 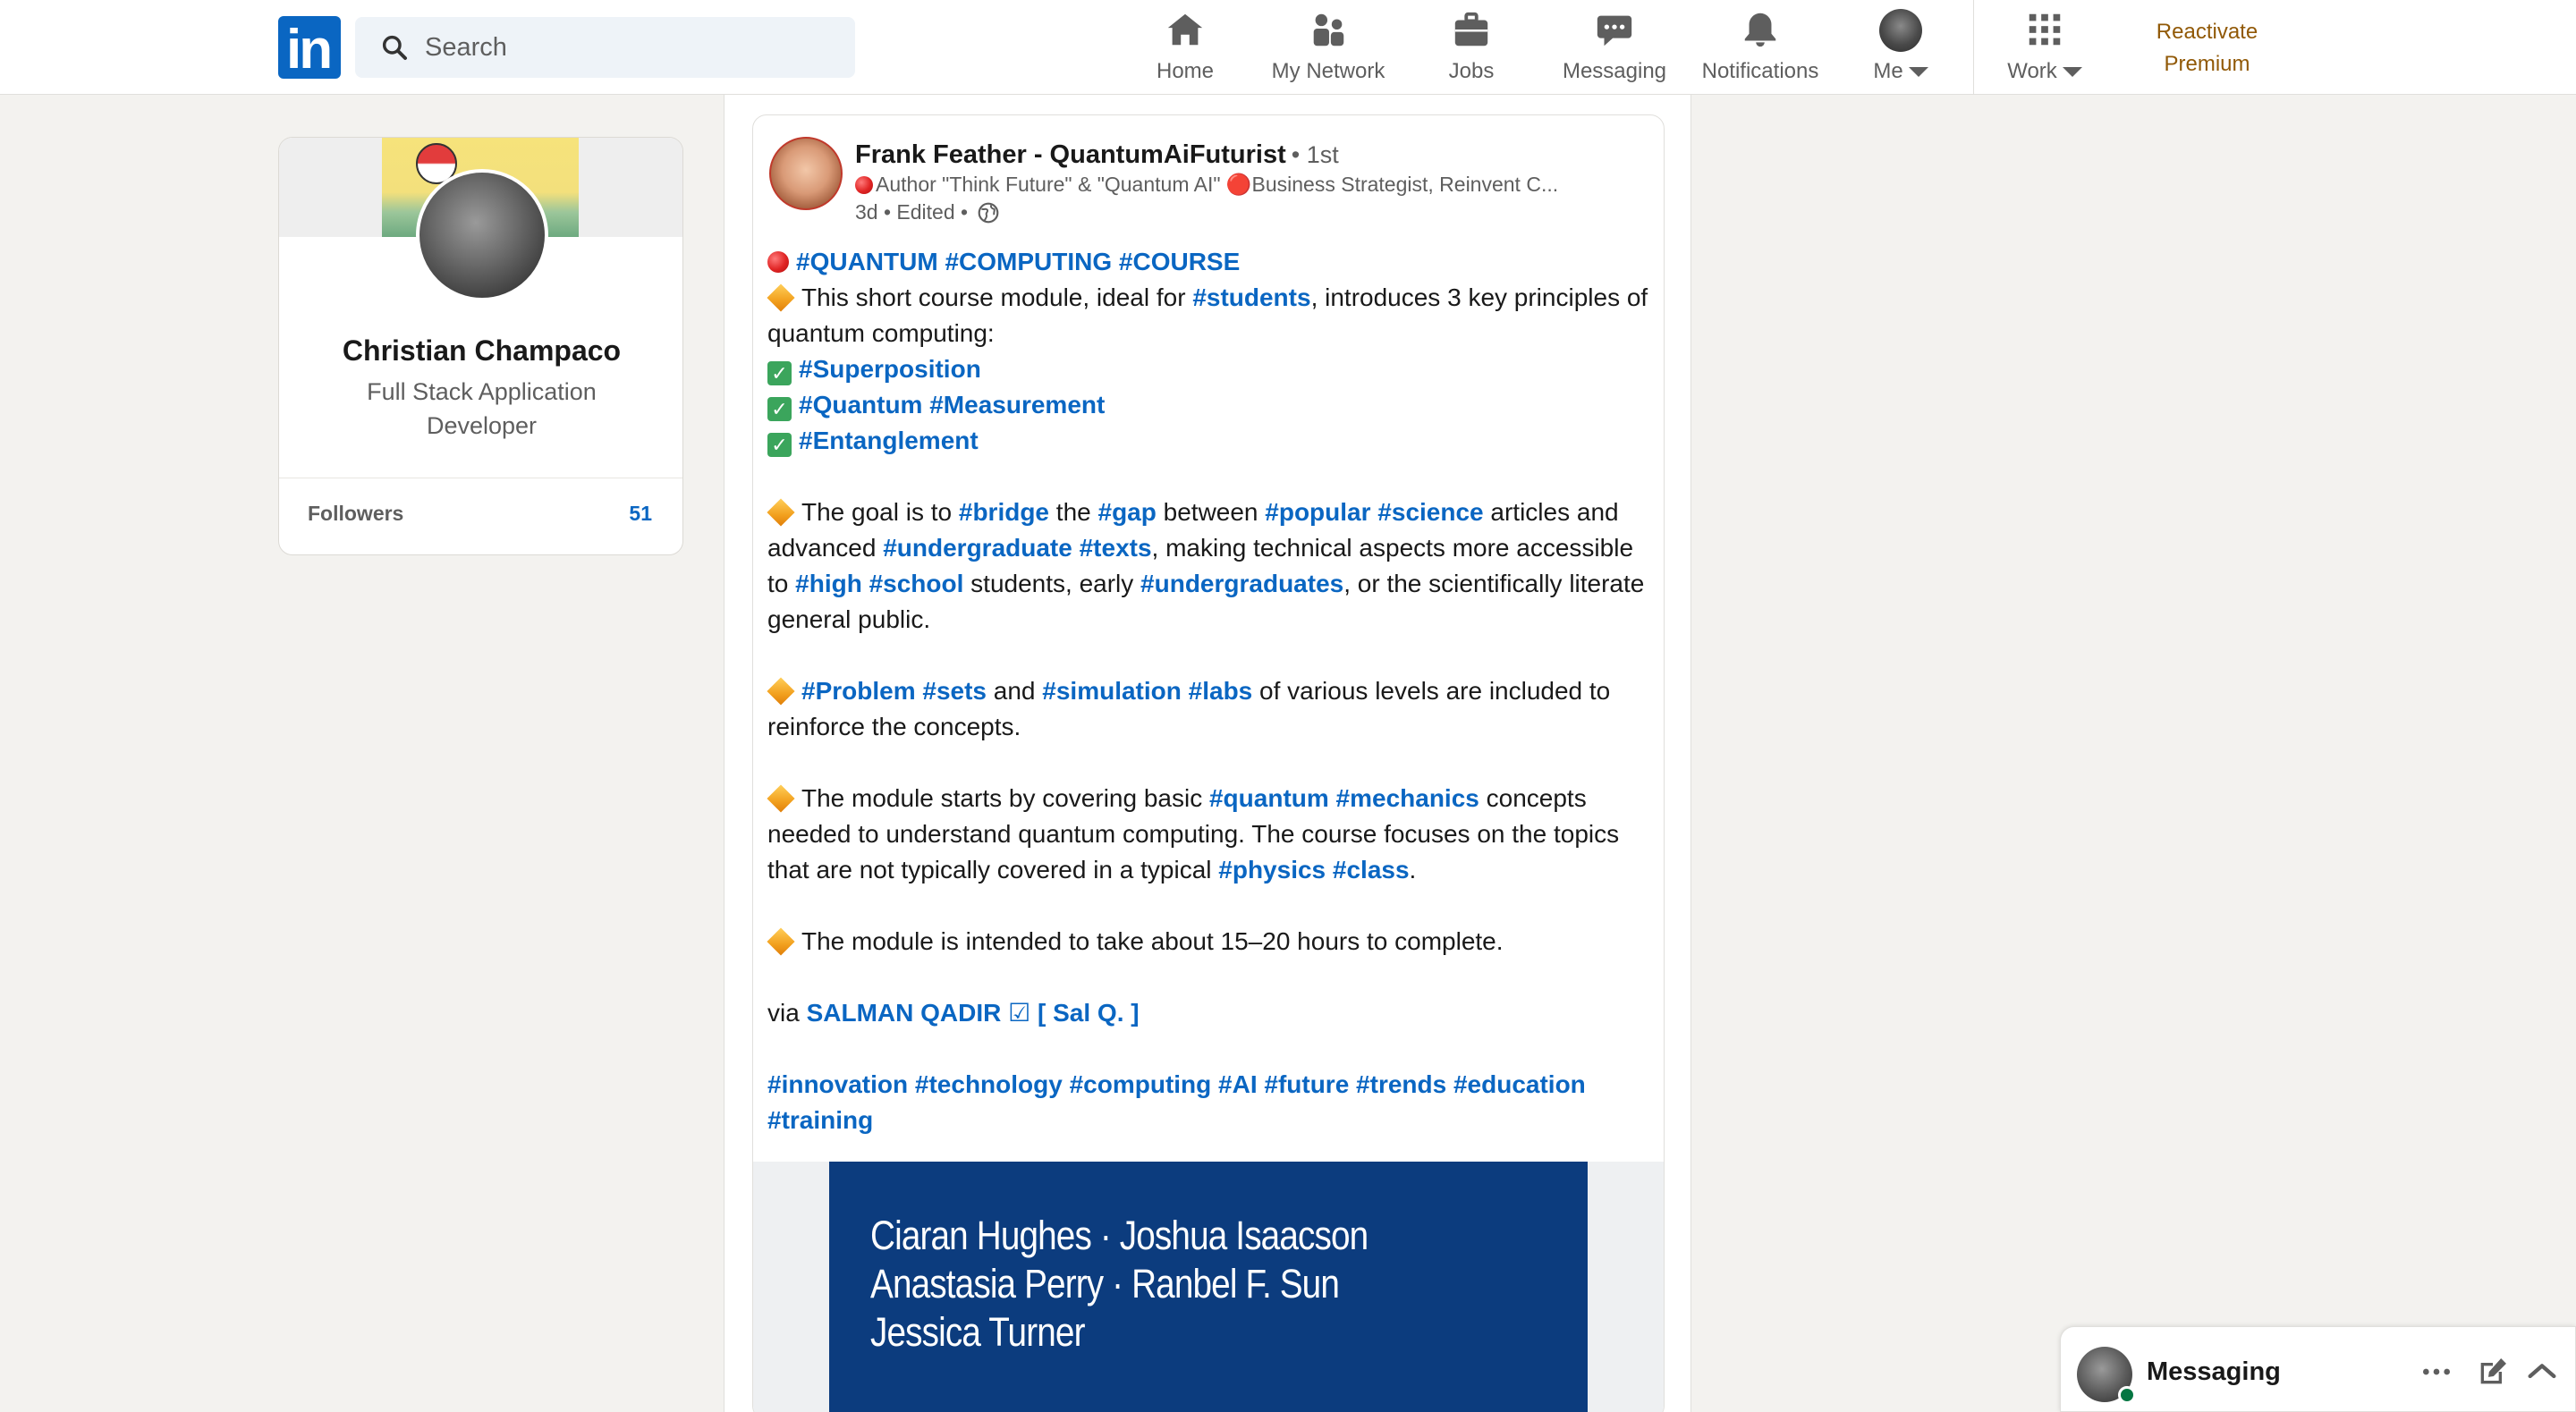 I want to click on premium-line1: Reactivate, so click(x=2207, y=32).